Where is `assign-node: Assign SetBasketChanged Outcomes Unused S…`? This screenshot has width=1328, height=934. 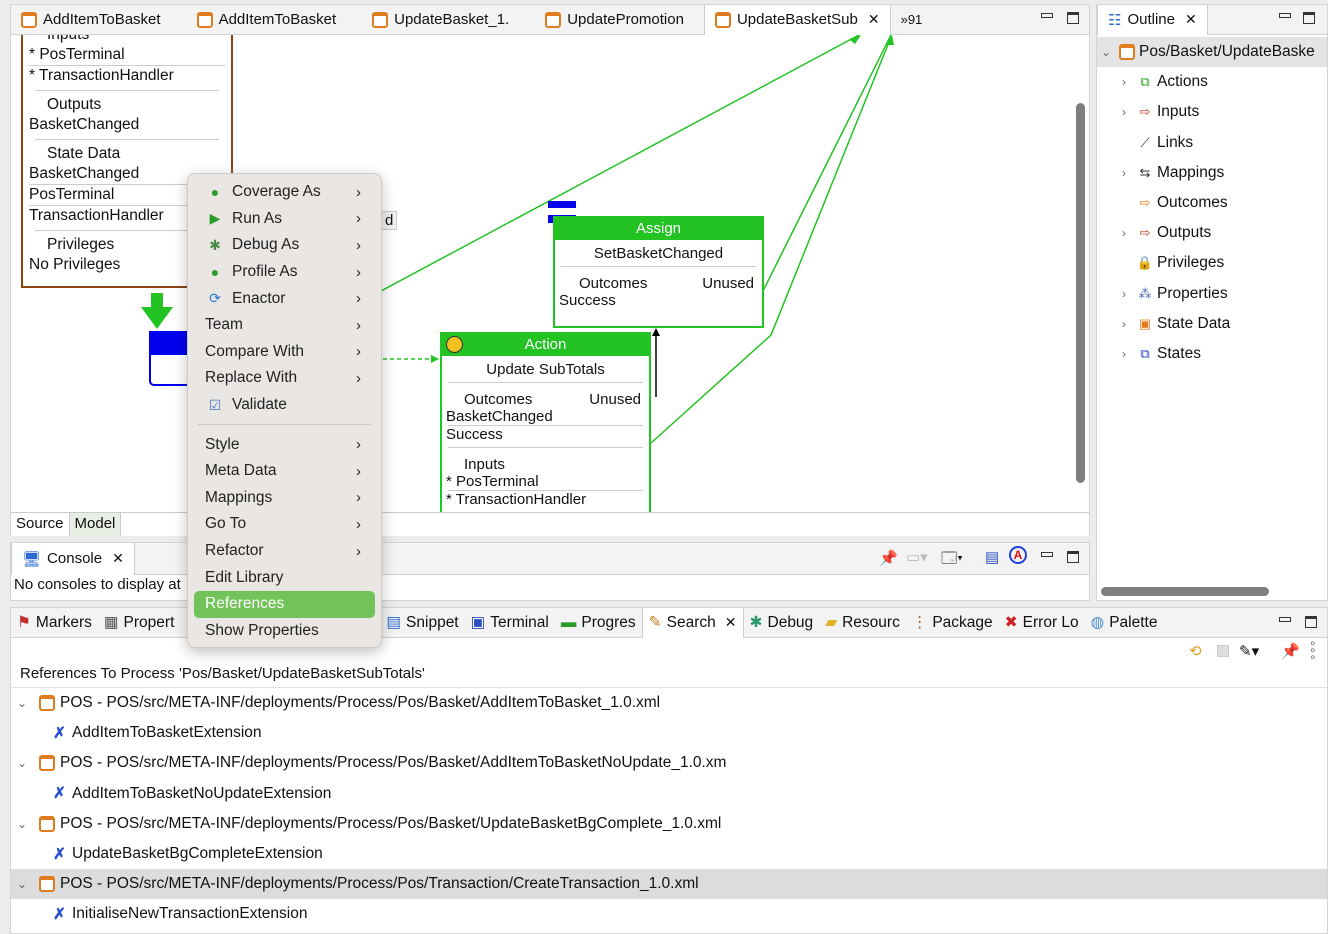
assign-node: Assign SetBasketChanged Outcomes Unused S… is located at coordinates (658, 272).